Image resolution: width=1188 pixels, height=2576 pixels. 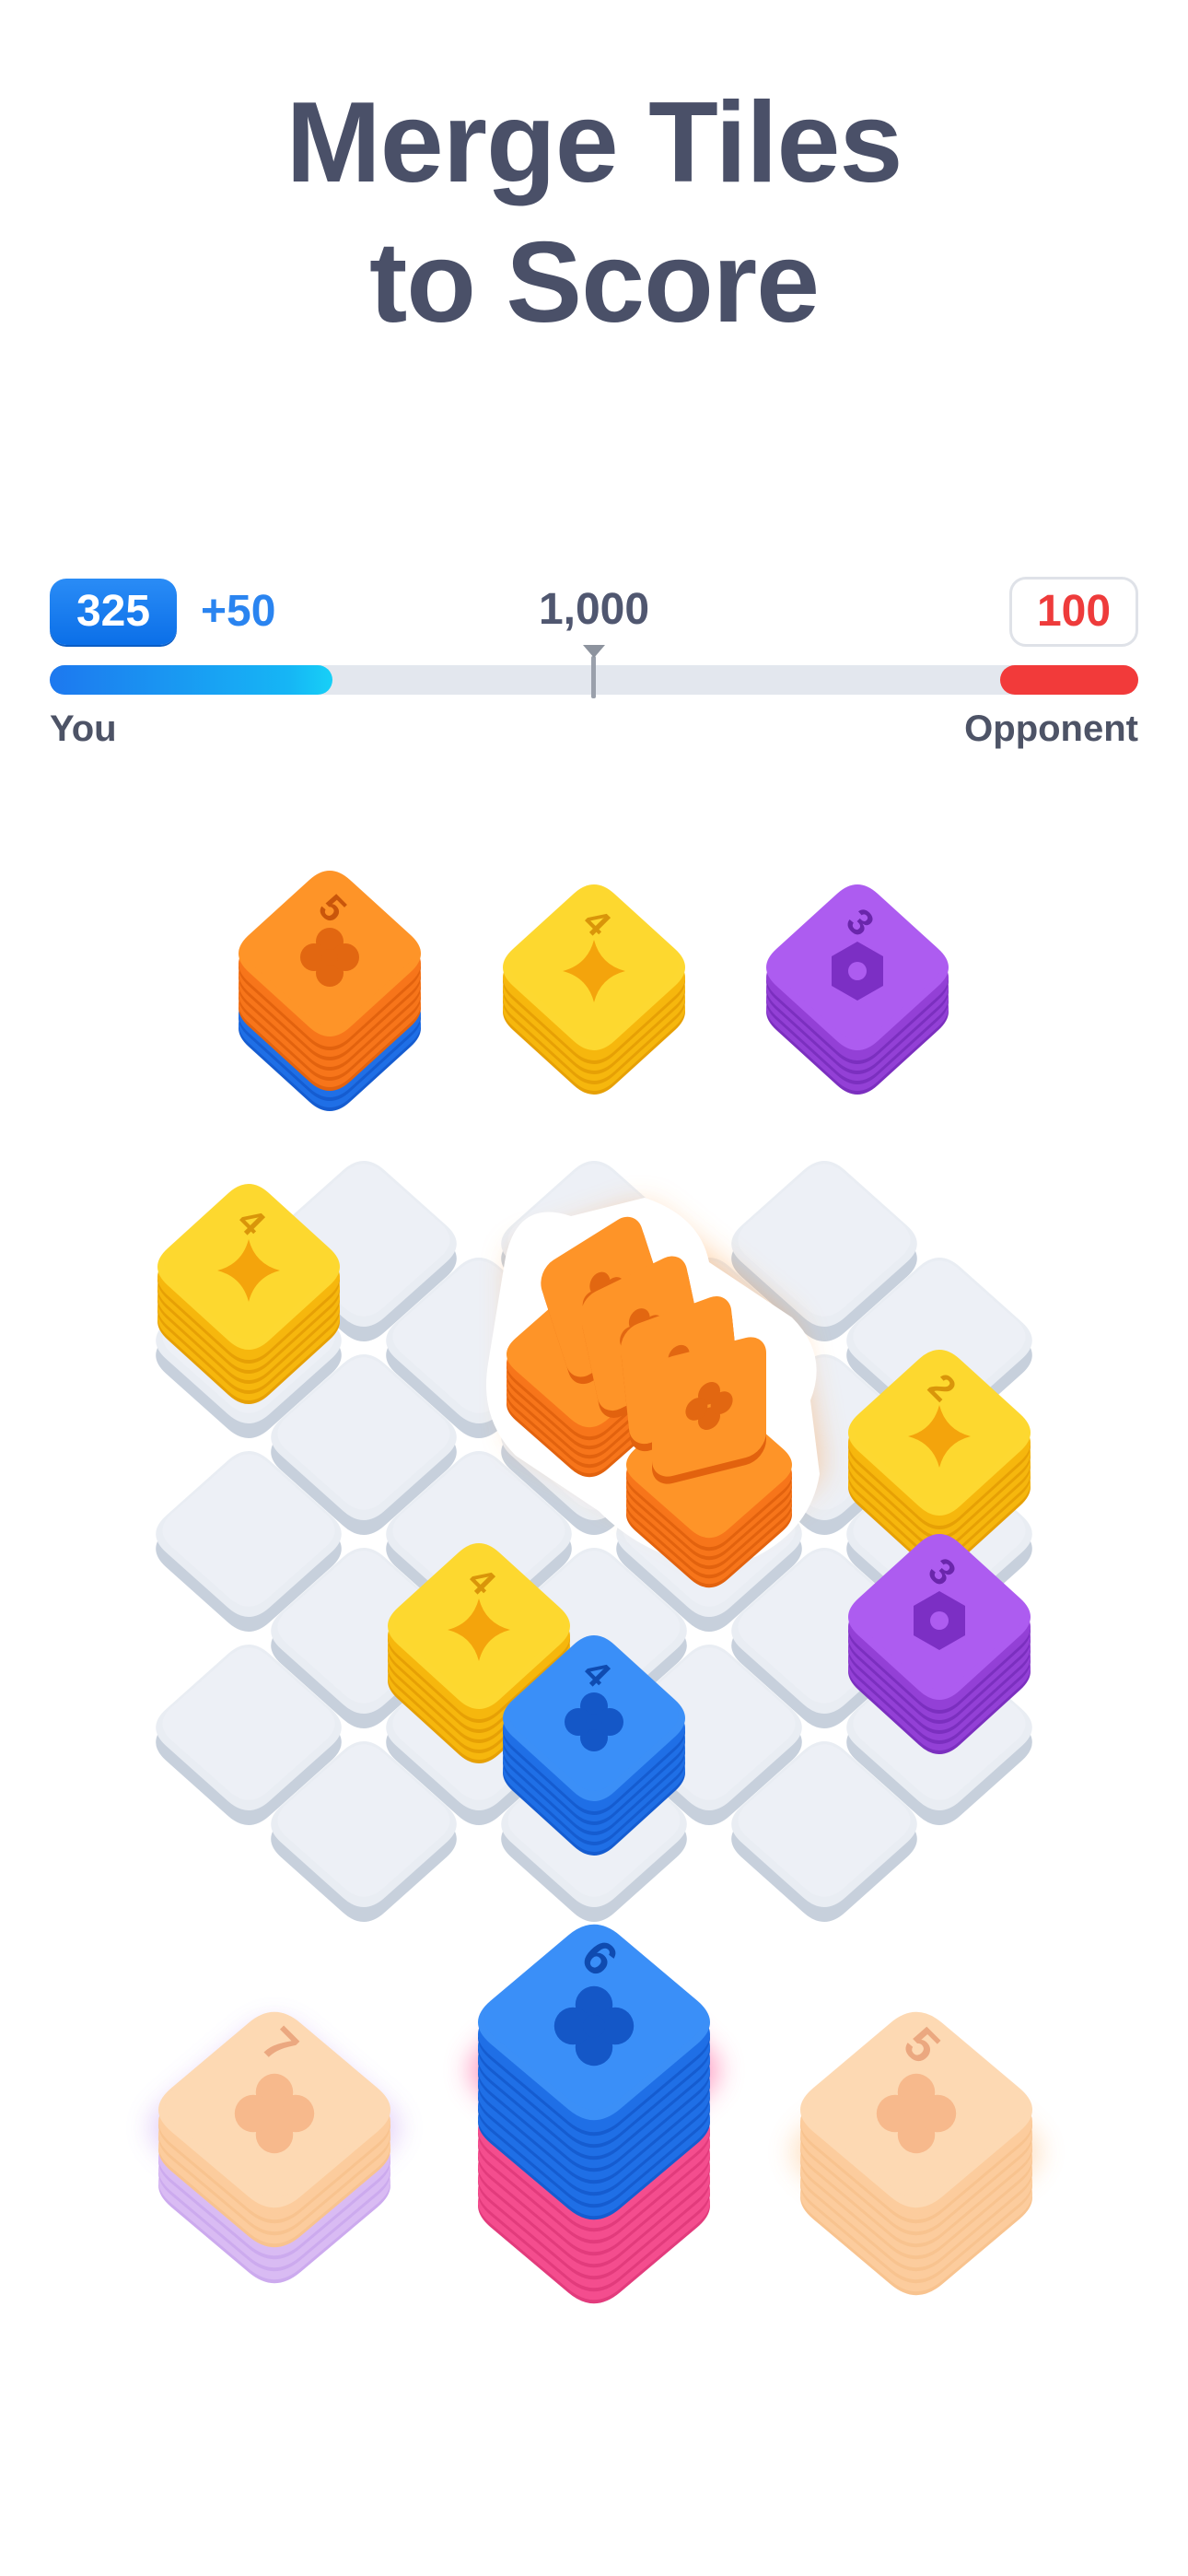 I want to click on preview-stack-1: 5, so click(x=330, y=991).